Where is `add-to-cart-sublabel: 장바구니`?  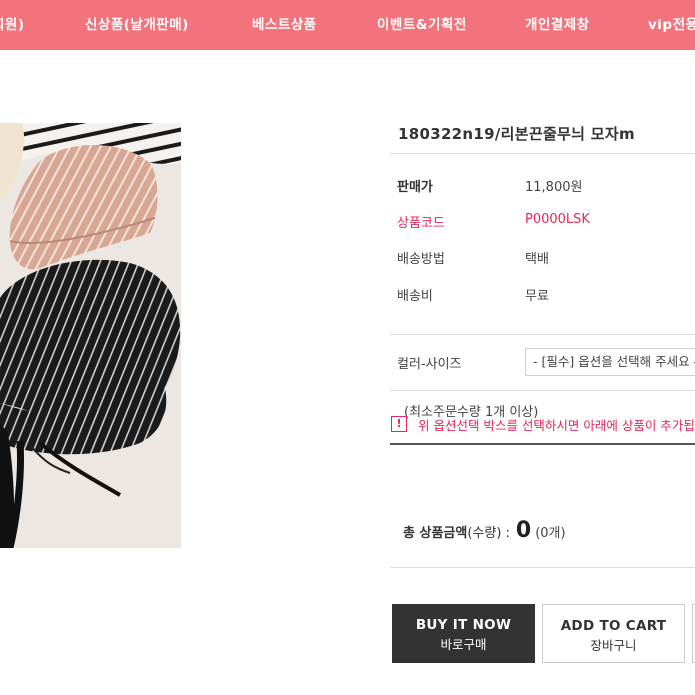 add-to-cart-sublabel: 장바구니 is located at coordinates (613, 645).